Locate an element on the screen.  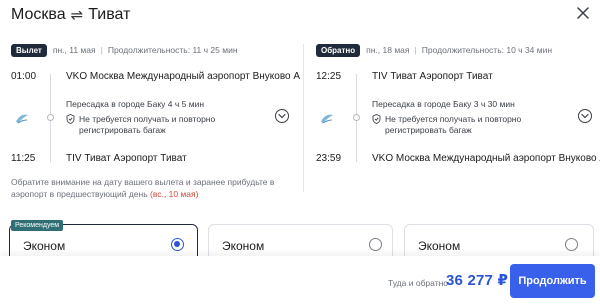
outbound-date: пн., 11 мая is located at coordinates (74, 50).